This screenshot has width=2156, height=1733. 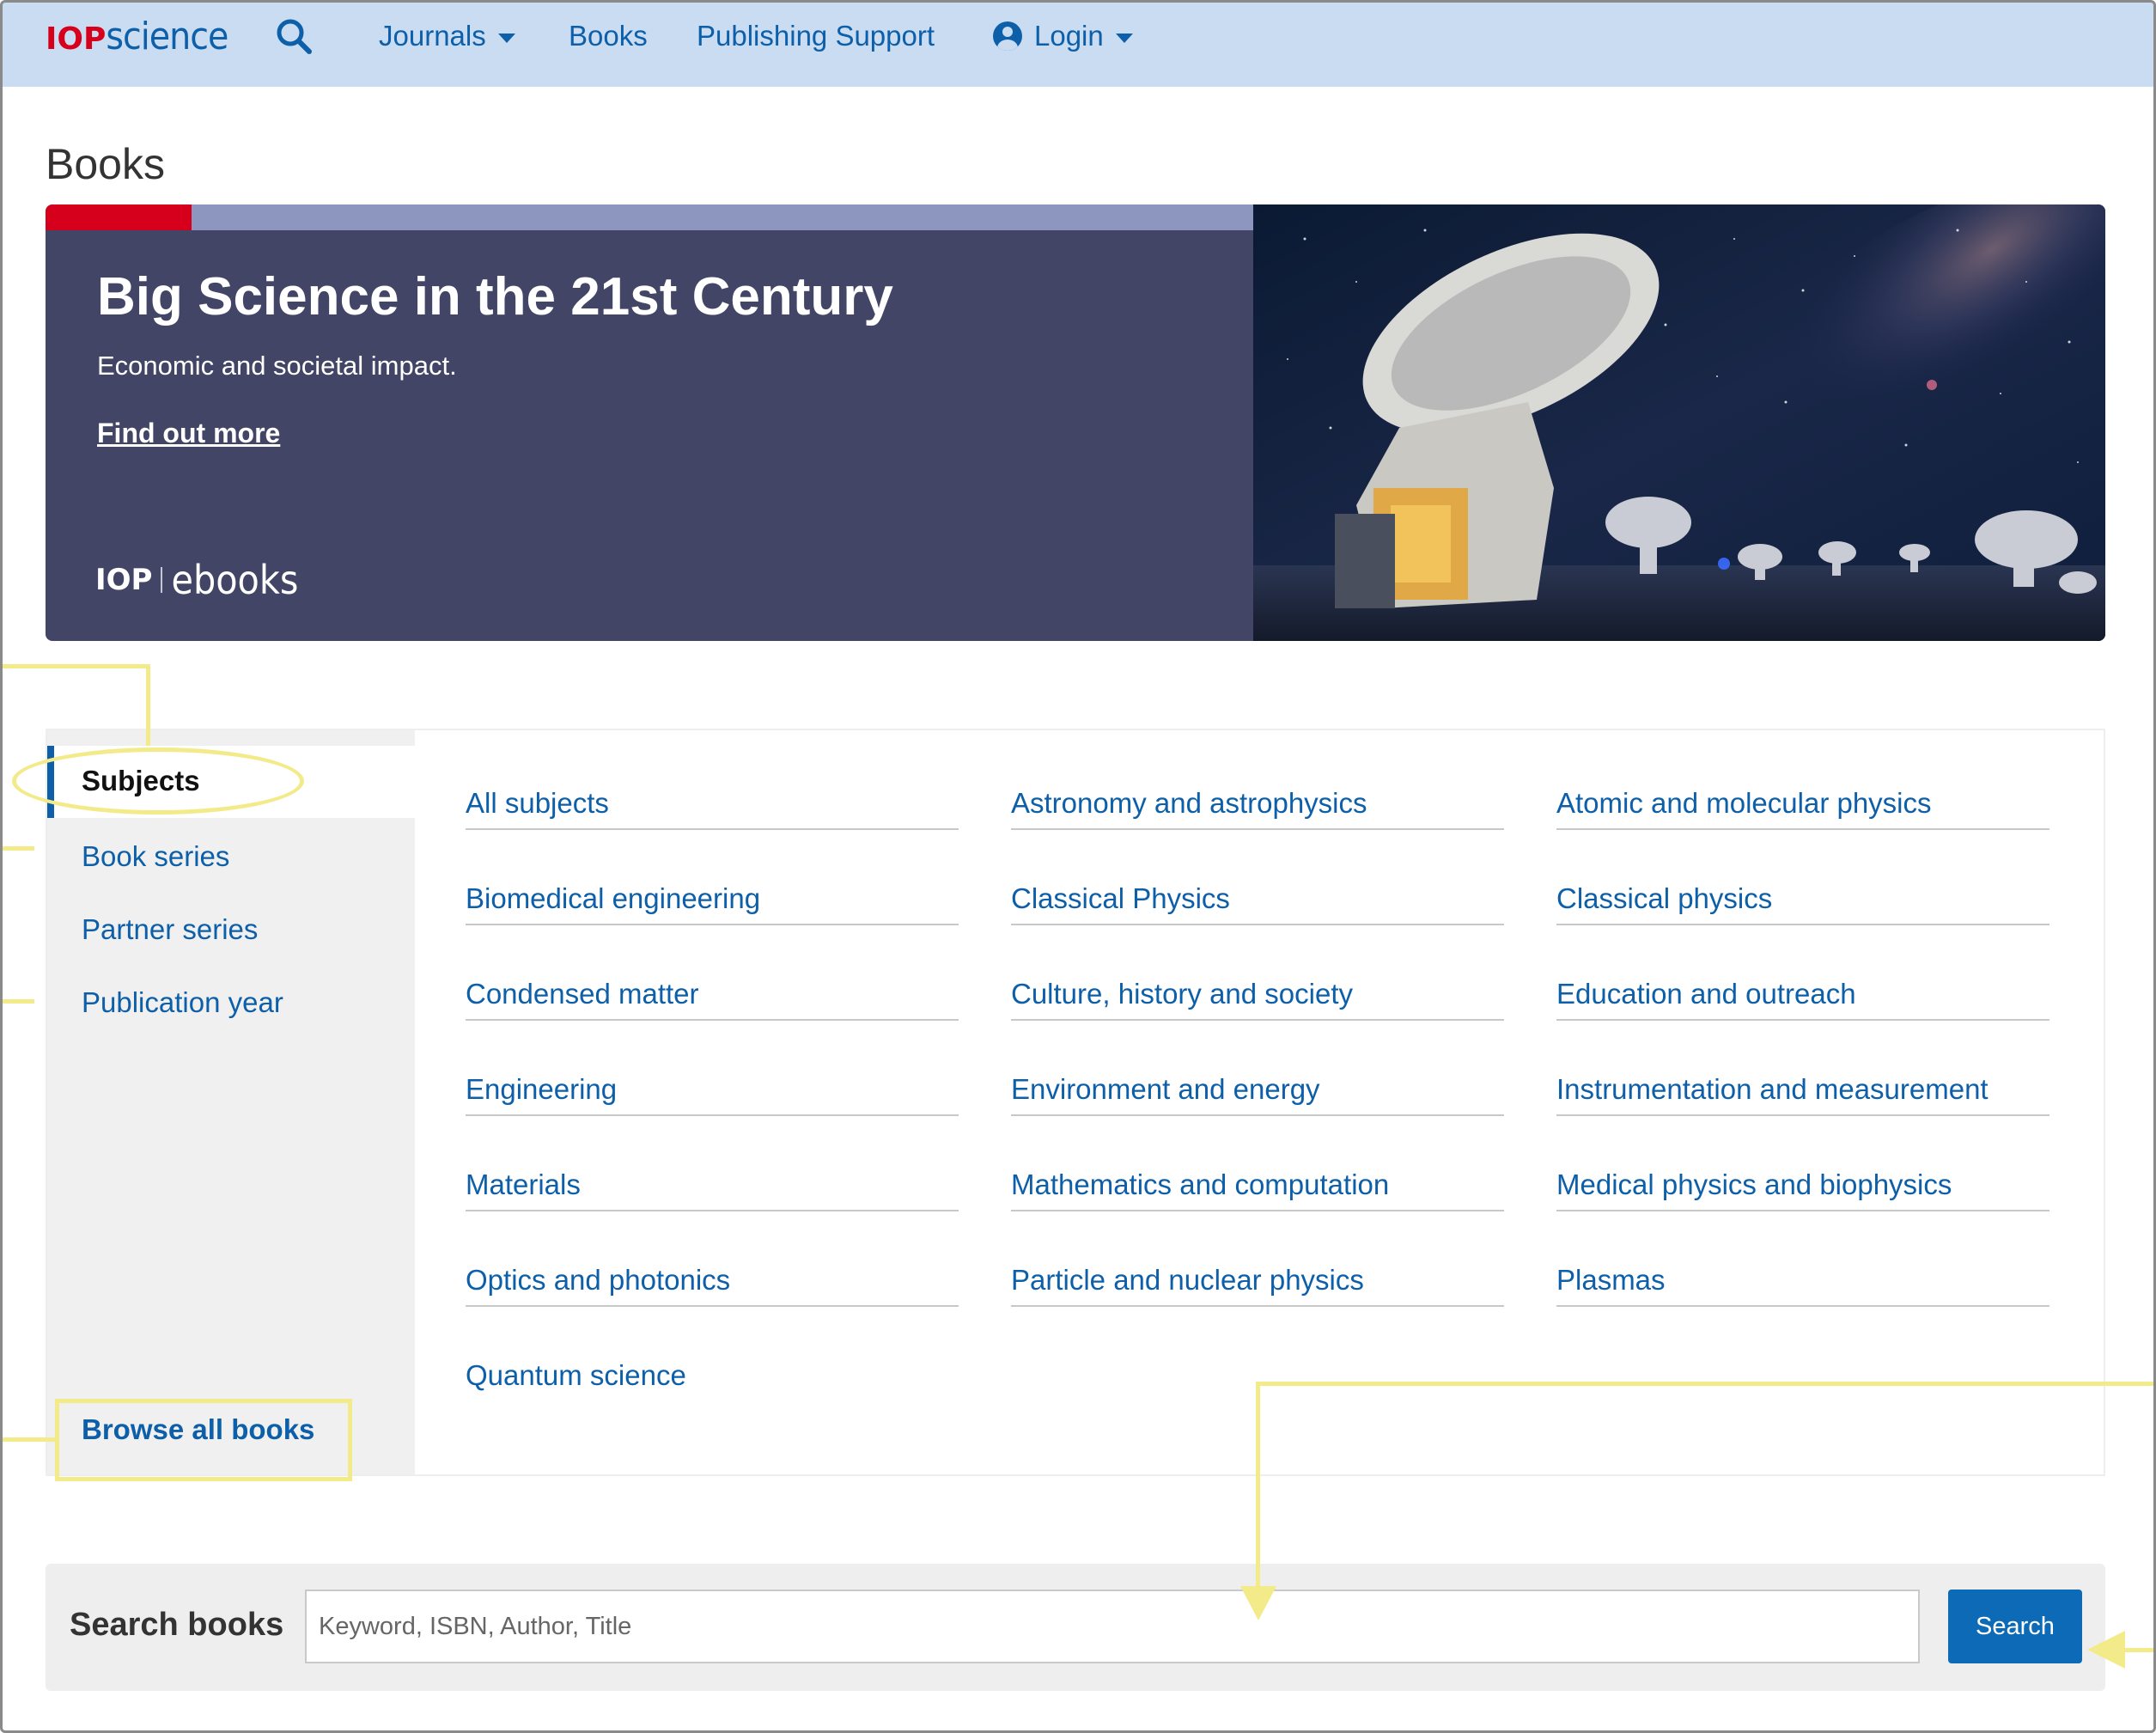 What do you see at coordinates (124, 580) in the screenshot?
I see `brand-iop-text: IOP` at bounding box center [124, 580].